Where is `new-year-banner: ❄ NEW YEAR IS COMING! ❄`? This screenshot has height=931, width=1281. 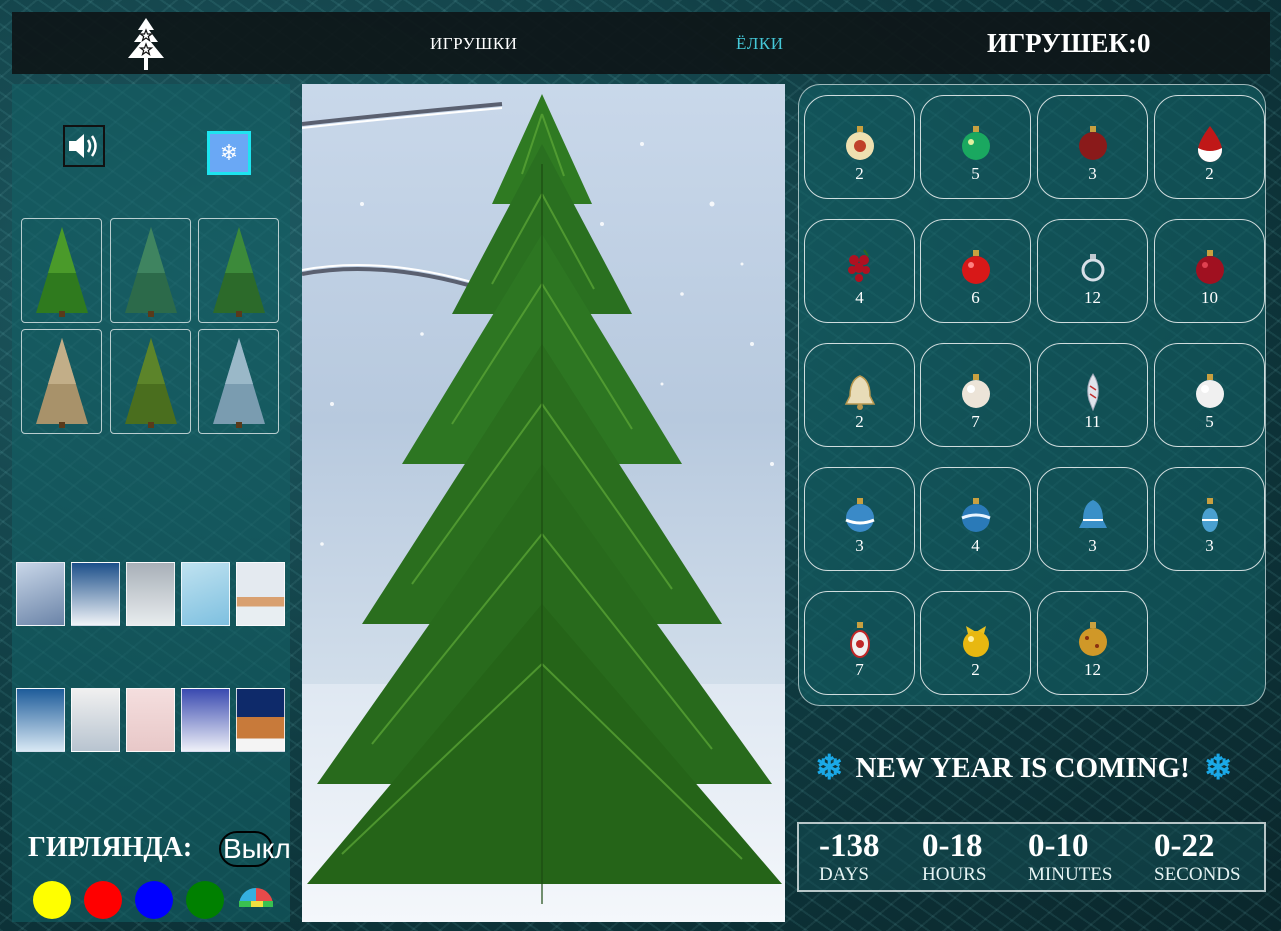 new-year-banner: ❄ NEW YEAR IS COMING! ❄ is located at coordinates (1035, 768).